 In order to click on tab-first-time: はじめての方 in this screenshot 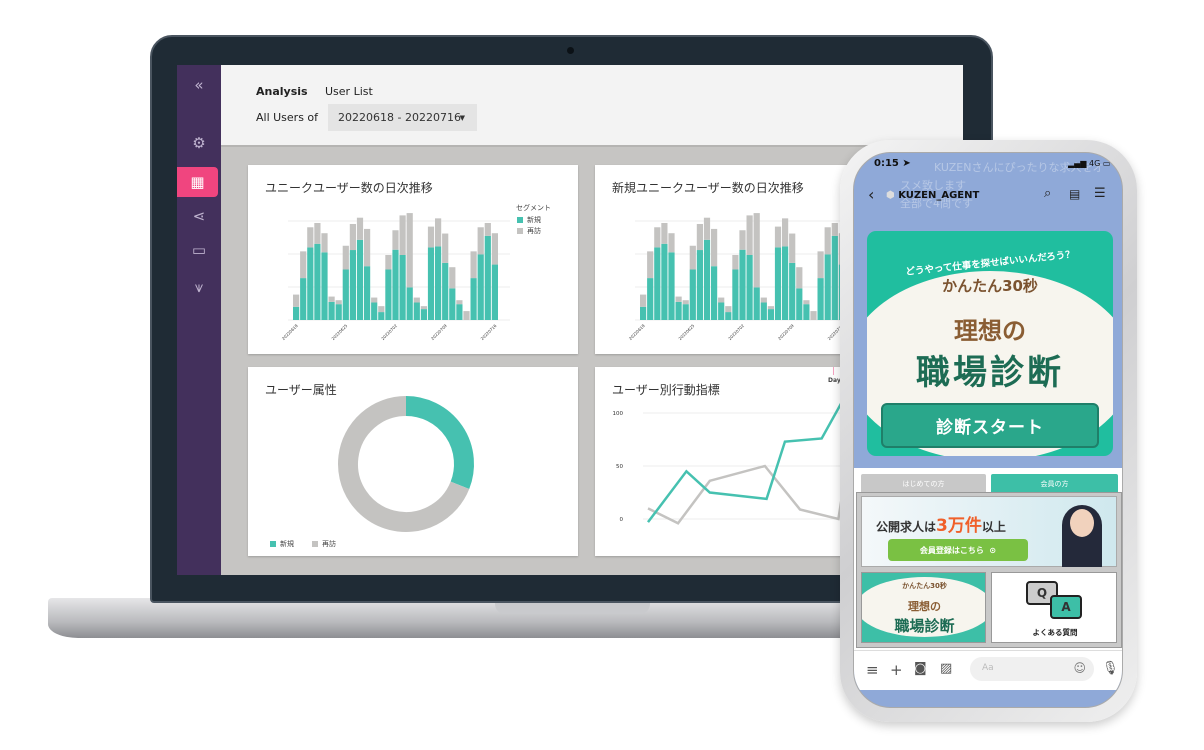, I will do `click(923, 483)`.